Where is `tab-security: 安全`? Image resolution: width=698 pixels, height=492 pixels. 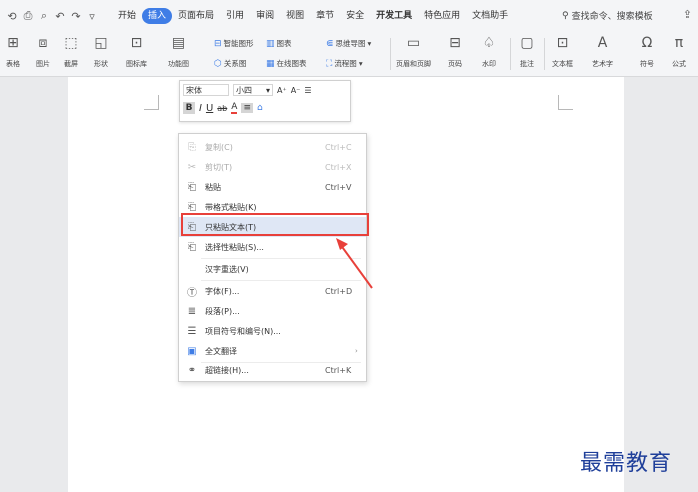 tab-security: 安全 is located at coordinates (355, 16).